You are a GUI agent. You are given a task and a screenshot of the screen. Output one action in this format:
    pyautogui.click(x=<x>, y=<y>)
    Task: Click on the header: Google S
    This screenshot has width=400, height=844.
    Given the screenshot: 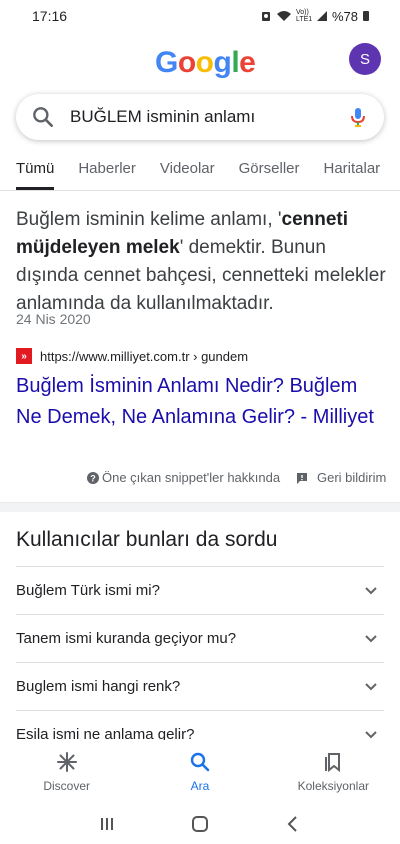 What is the action you would take?
    pyautogui.click(x=200, y=66)
    